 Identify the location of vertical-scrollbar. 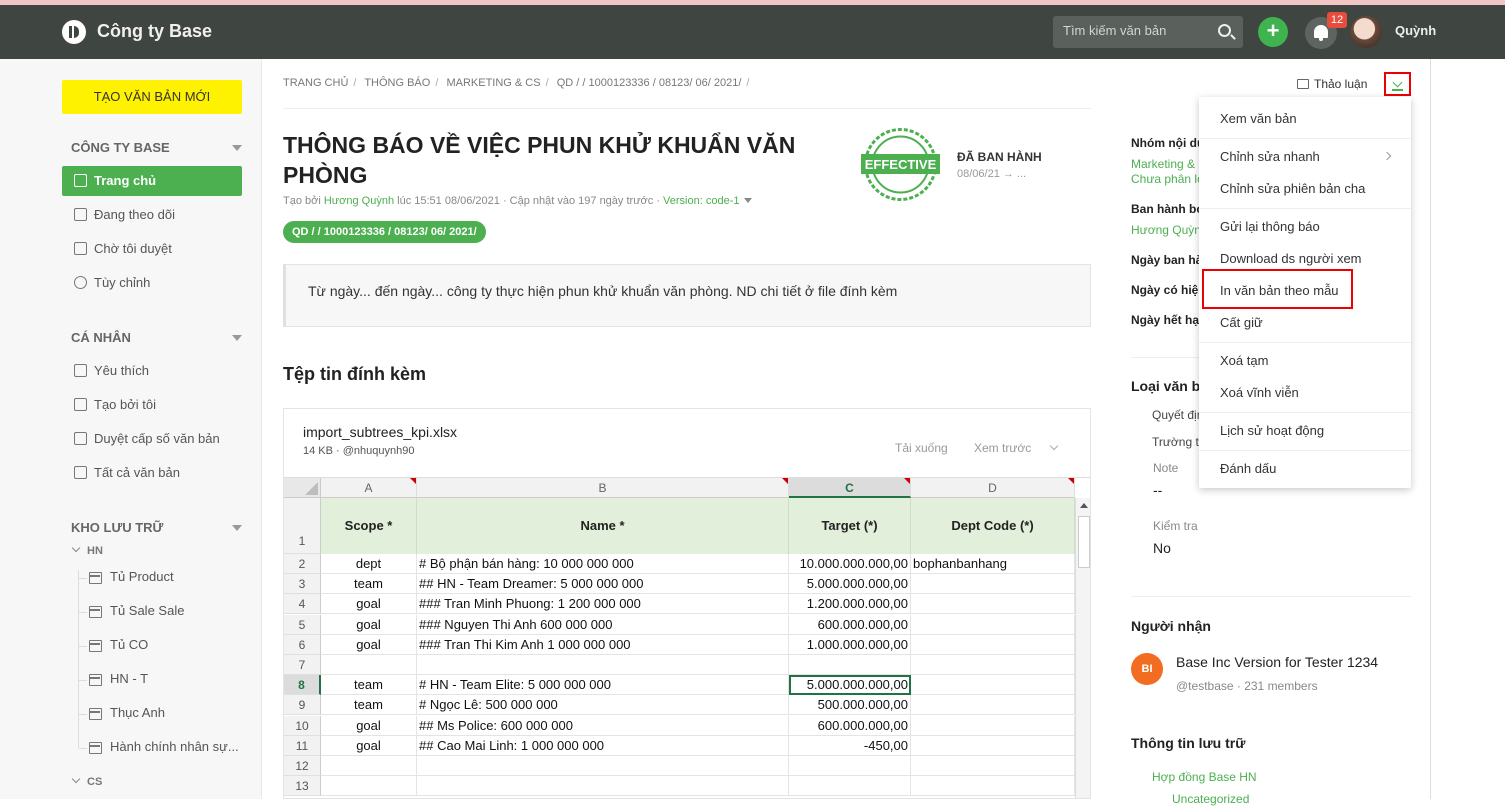
(1082, 648).